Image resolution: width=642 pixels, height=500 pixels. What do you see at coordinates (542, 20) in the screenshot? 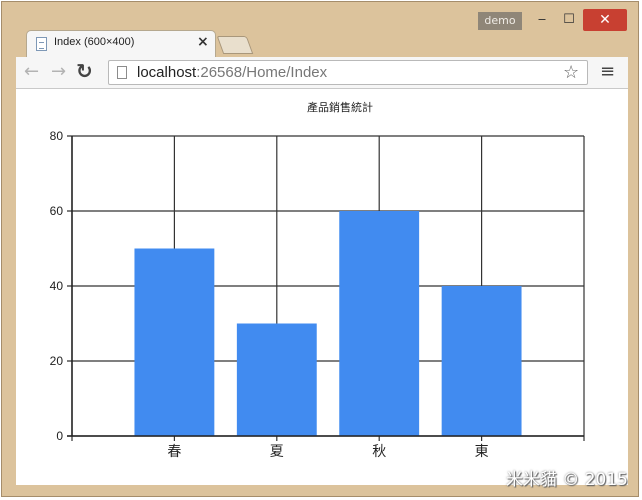
I see `minimize-button: ‒` at bounding box center [542, 20].